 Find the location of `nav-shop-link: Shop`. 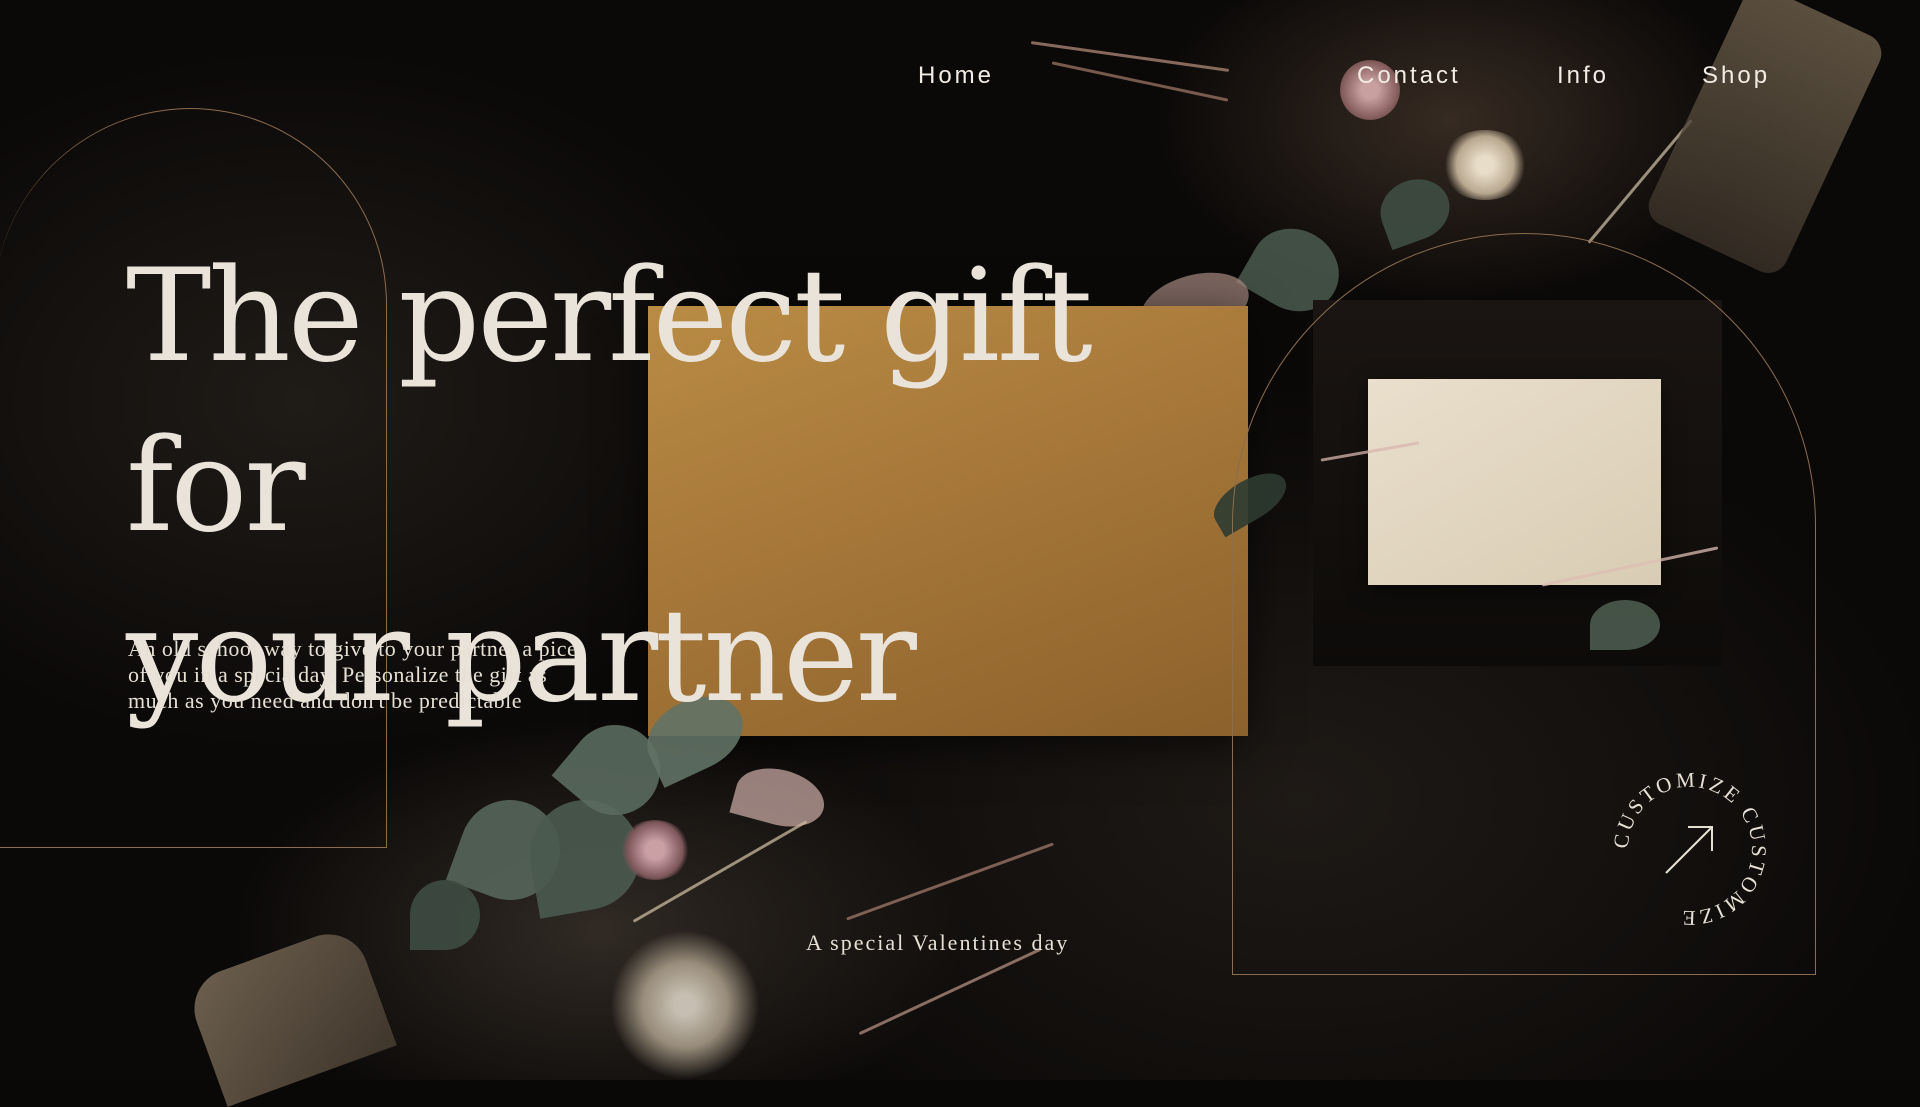

nav-shop-link: Shop is located at coordinates (1736, 76).